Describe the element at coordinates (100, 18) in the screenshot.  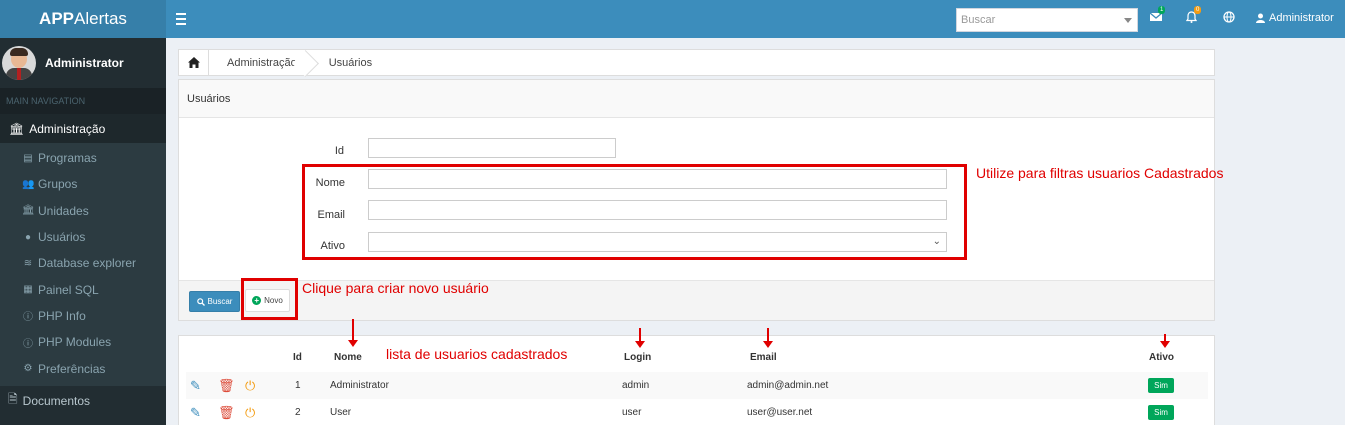
I see `logo-rest: Alertas` at that location.